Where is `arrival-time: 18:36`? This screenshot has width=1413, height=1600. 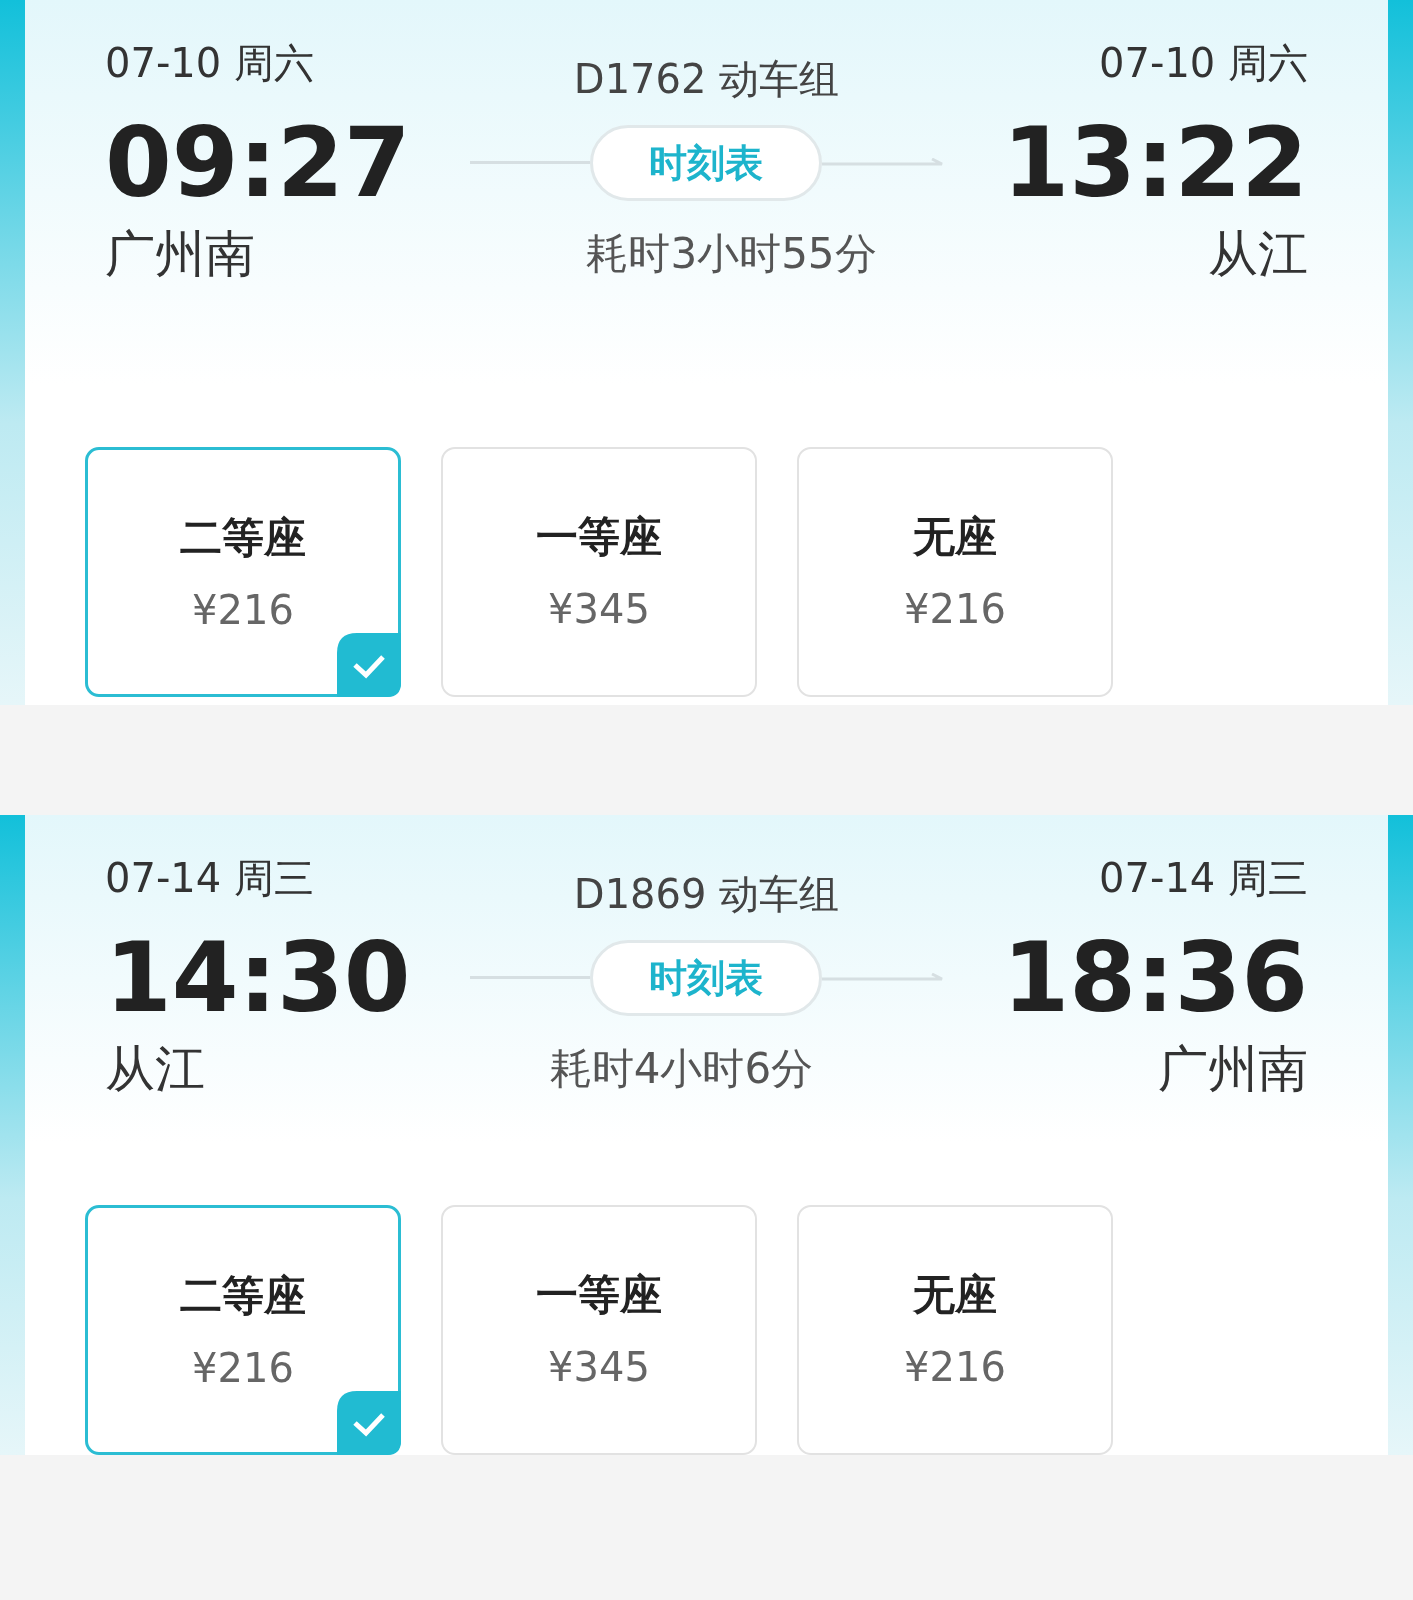
arrival-time: 18:36 is located at coordinates (1155, 978).